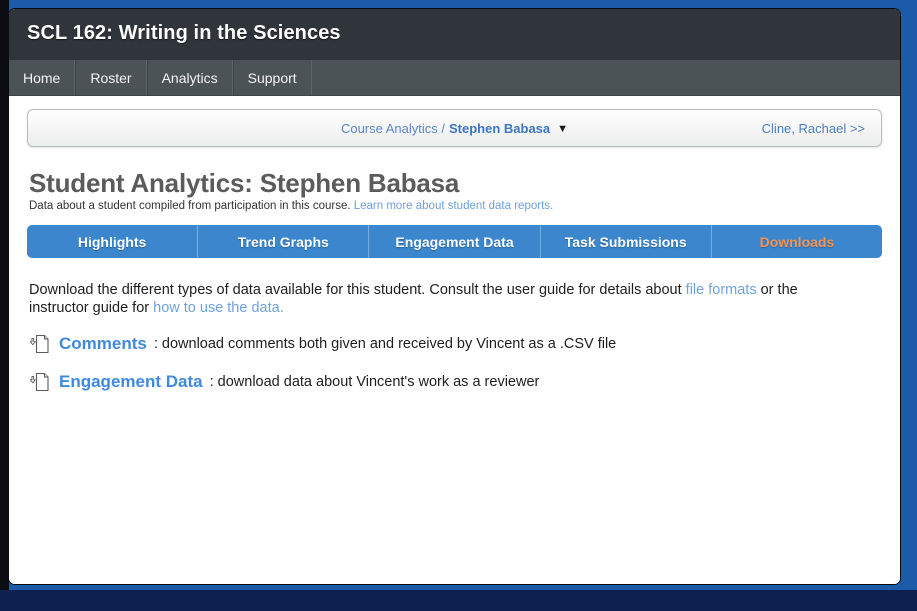 The image size is (917, 611). What do you see at coordinates (189, 77) in the screenshot?
I see `nav-item-analytics: Analytics` at bounding box center [189, 77].